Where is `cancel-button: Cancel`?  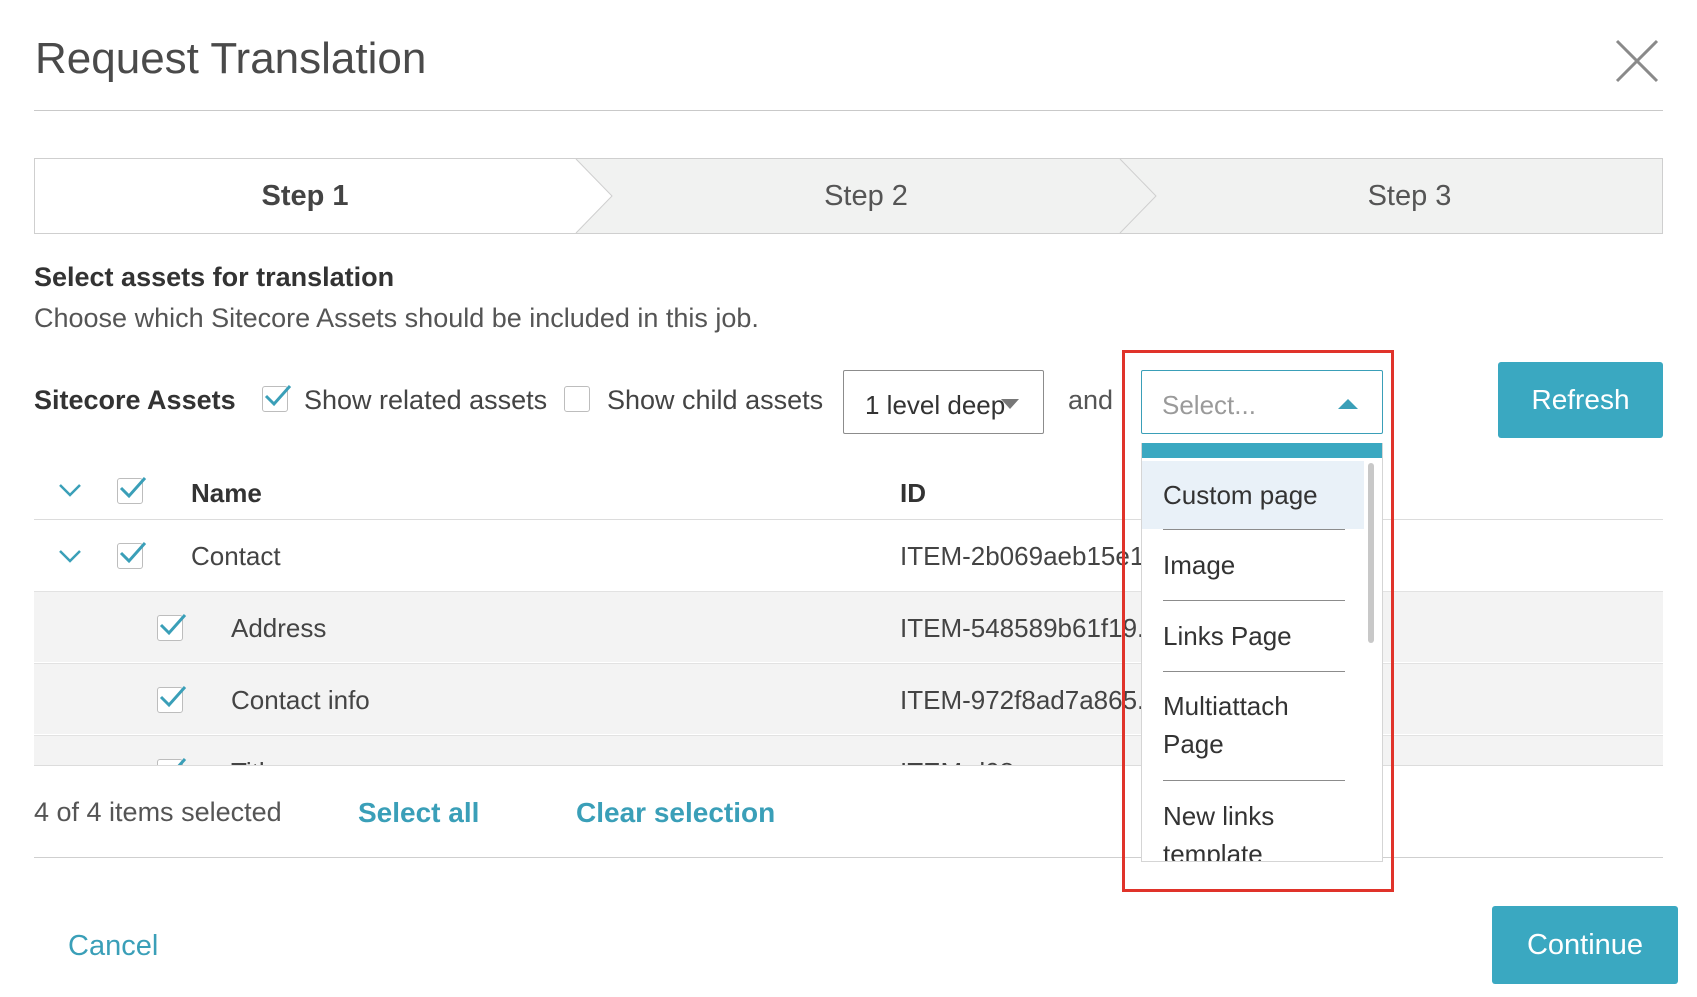 cancel-button: Cancel is located at coordinates (113, 946).